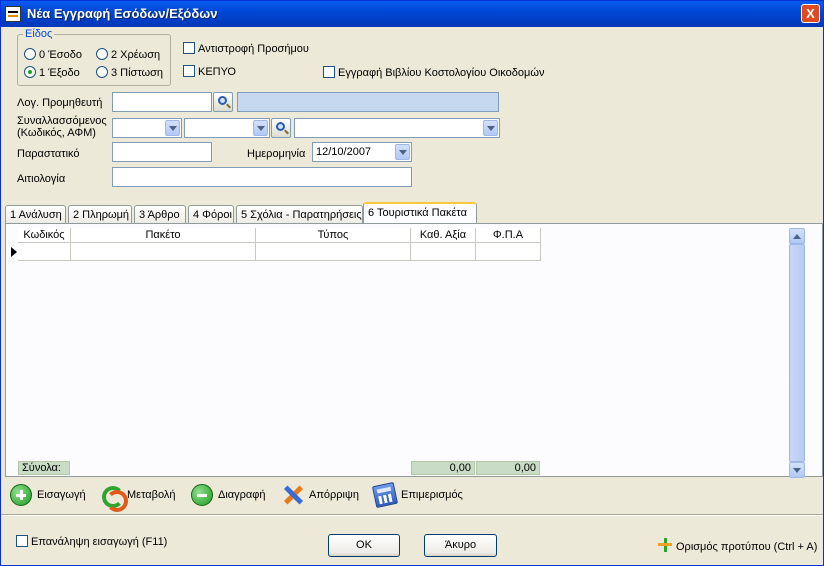 Image resolution: width=824 pixels, height=566 pixels. I want to click on edit-label: Μεταβολή, so click(151, 495).